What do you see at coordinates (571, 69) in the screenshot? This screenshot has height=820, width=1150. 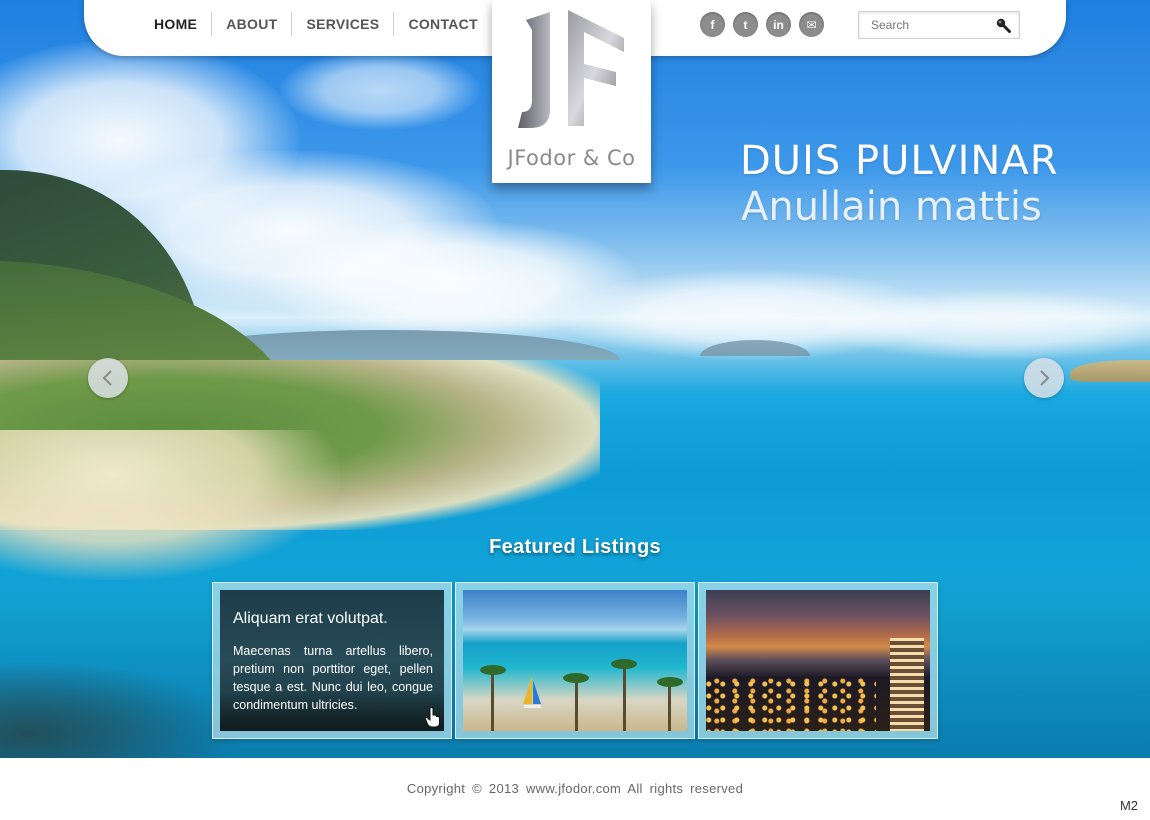 I see `jf-monogram` at bounding box center [571, 69].